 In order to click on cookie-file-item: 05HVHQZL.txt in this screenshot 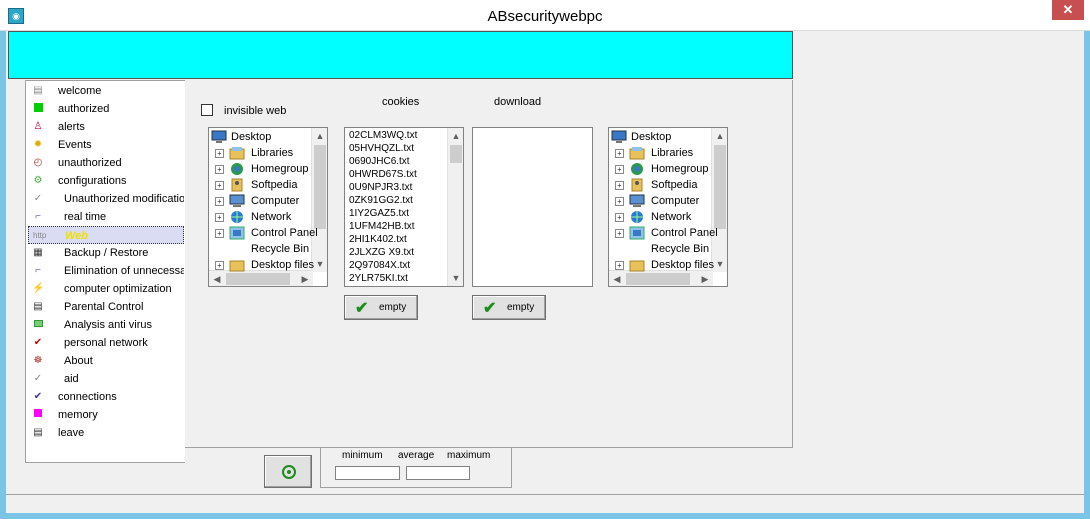, I will do `click(381, 148)`.